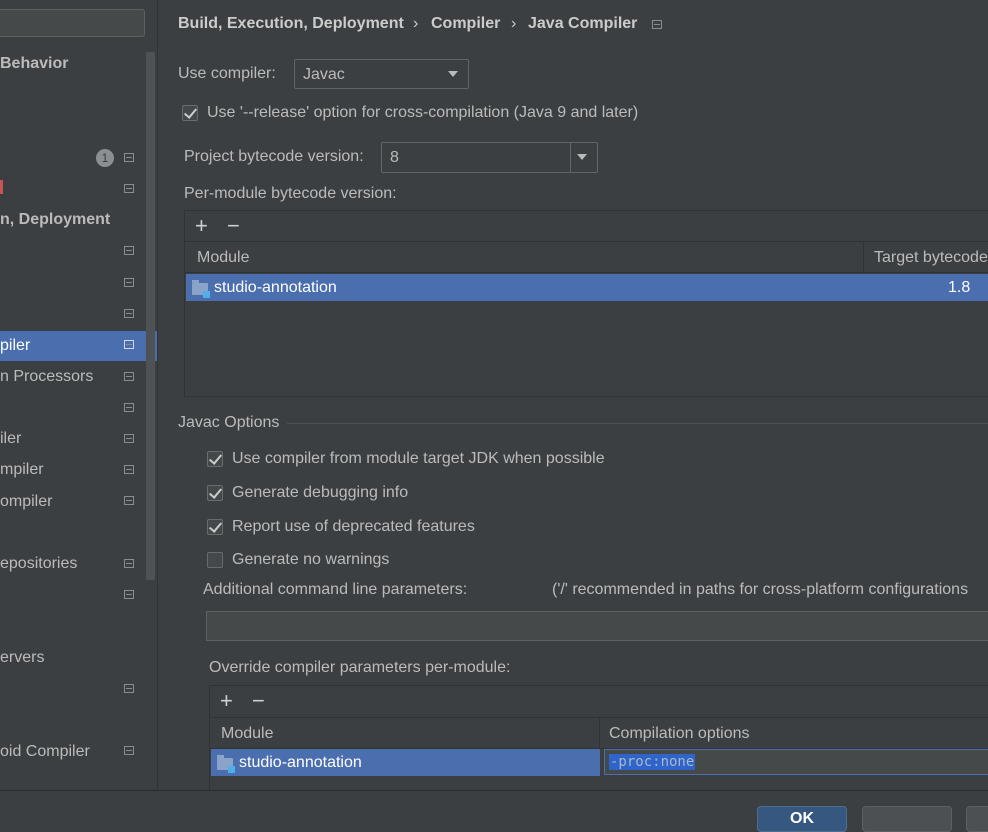  I want to click on sidebar-item-label: mpiler, so click(22, 469).